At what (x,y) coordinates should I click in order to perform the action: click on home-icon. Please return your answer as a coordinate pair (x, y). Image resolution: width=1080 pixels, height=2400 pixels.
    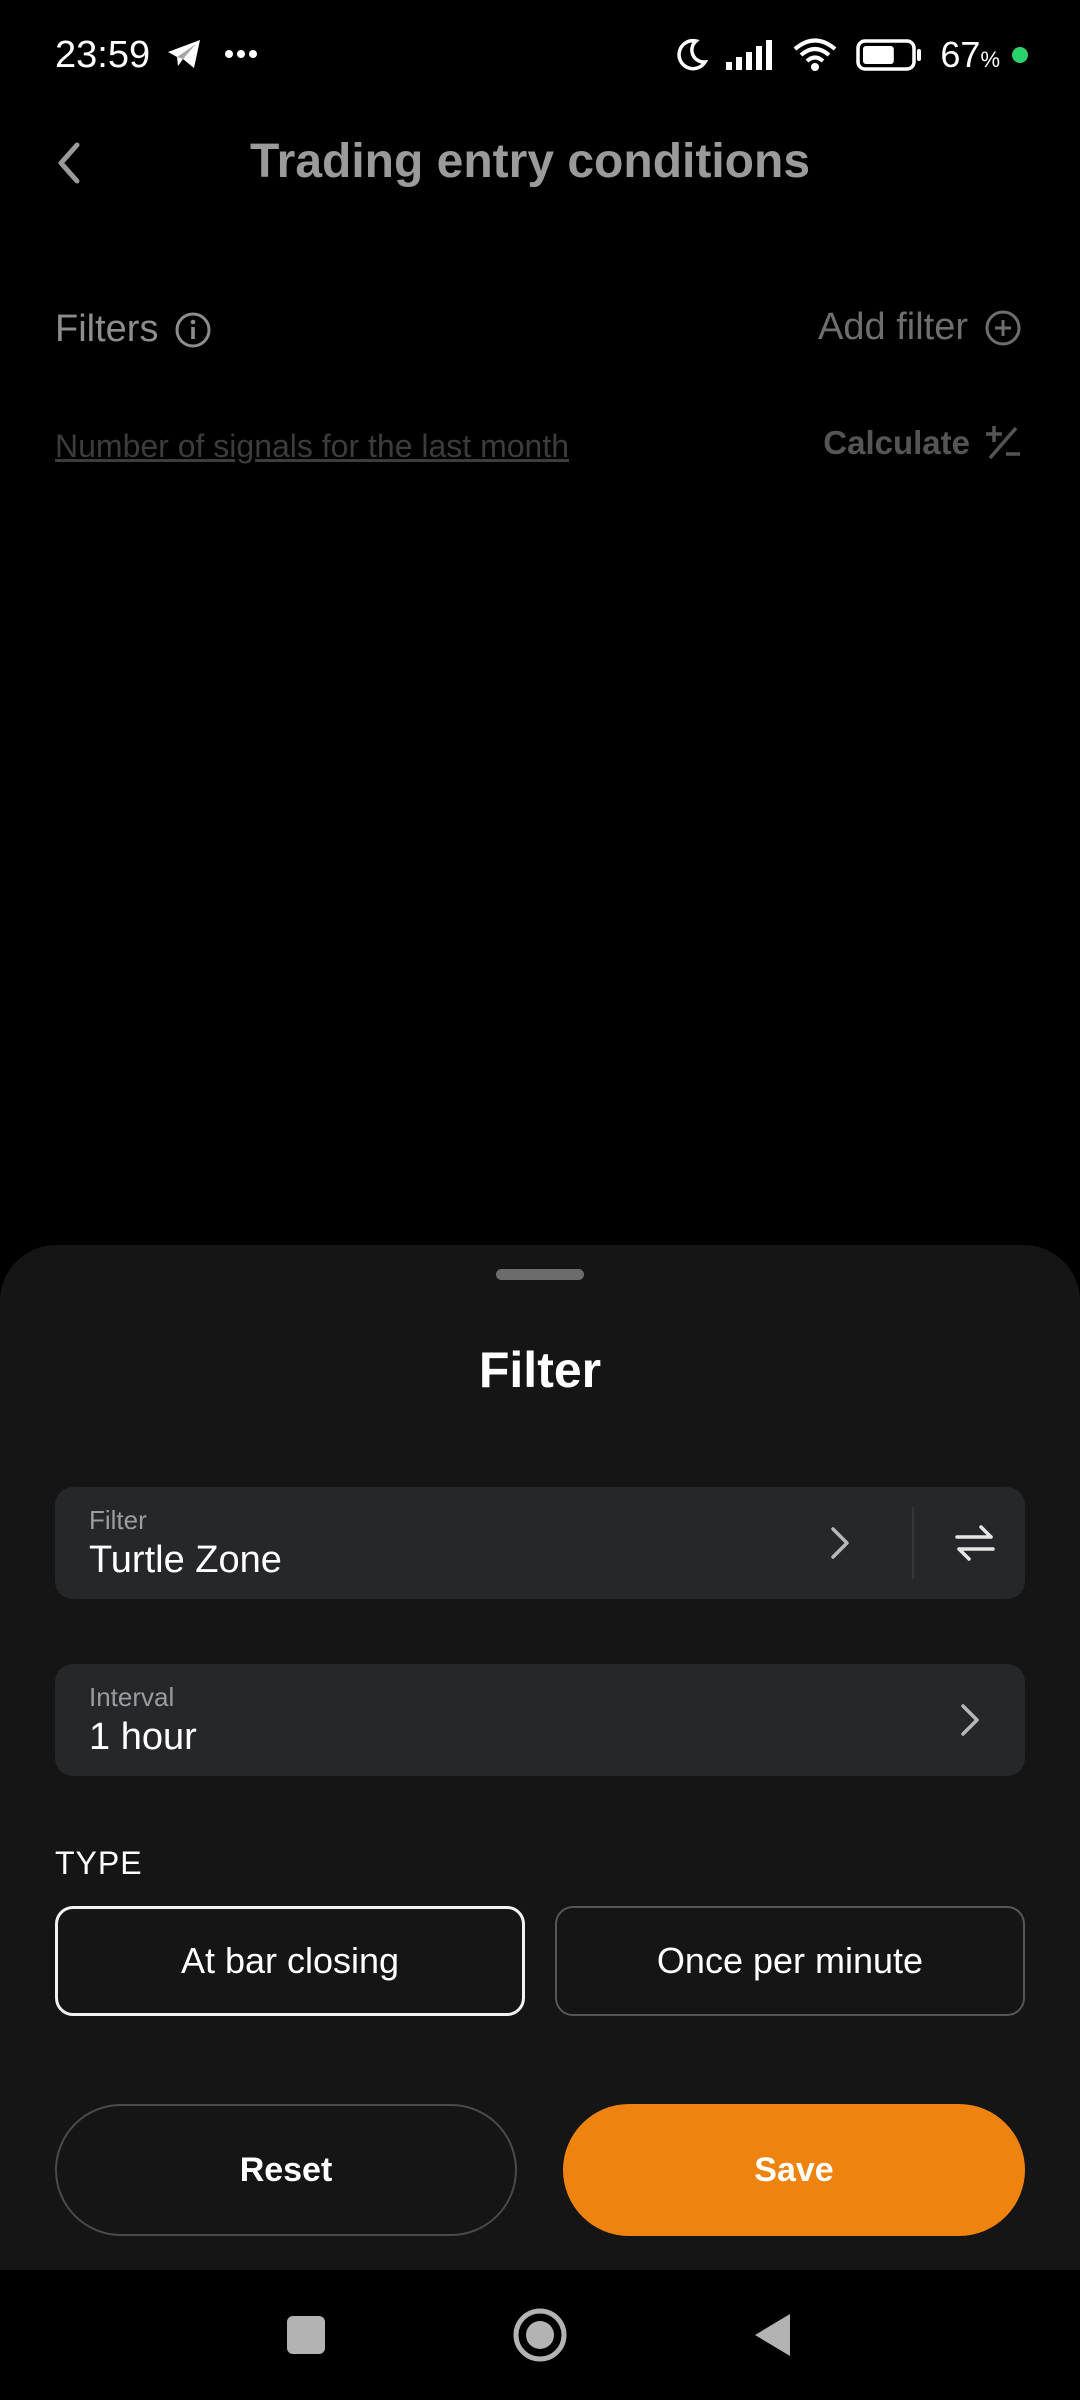
    Looking at the image, I should click on (540, 2335).